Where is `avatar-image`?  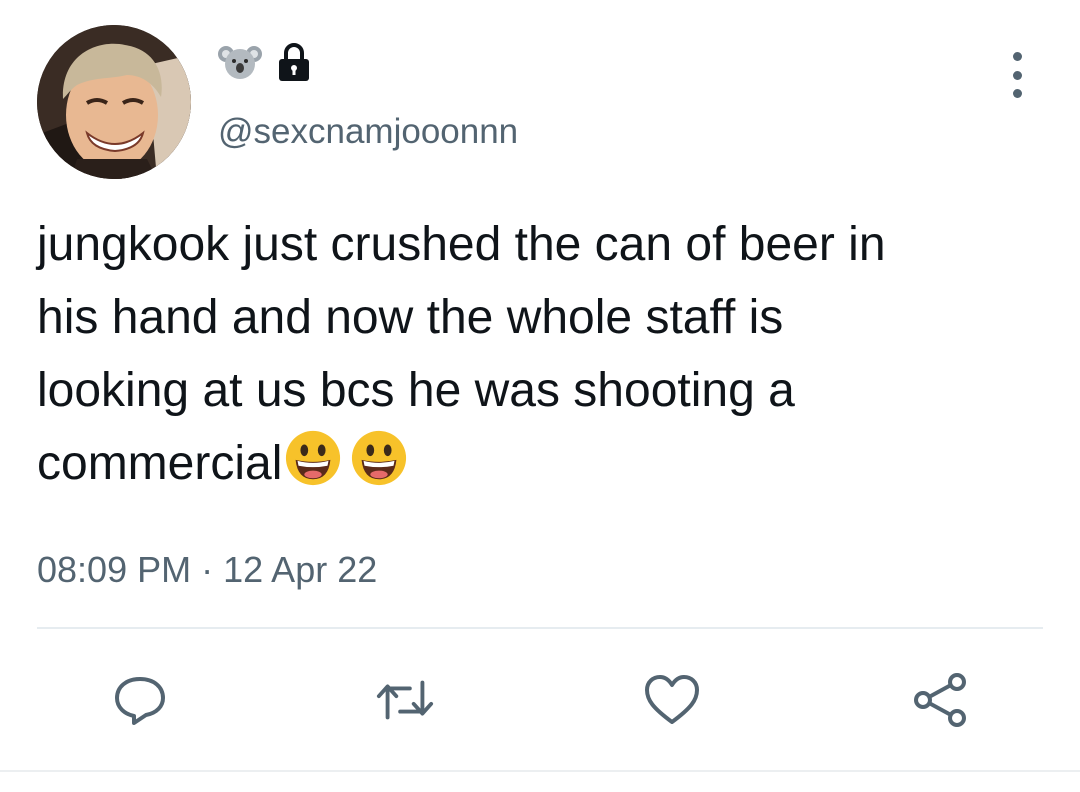 avatar-image is located at coordinates (114, 102).